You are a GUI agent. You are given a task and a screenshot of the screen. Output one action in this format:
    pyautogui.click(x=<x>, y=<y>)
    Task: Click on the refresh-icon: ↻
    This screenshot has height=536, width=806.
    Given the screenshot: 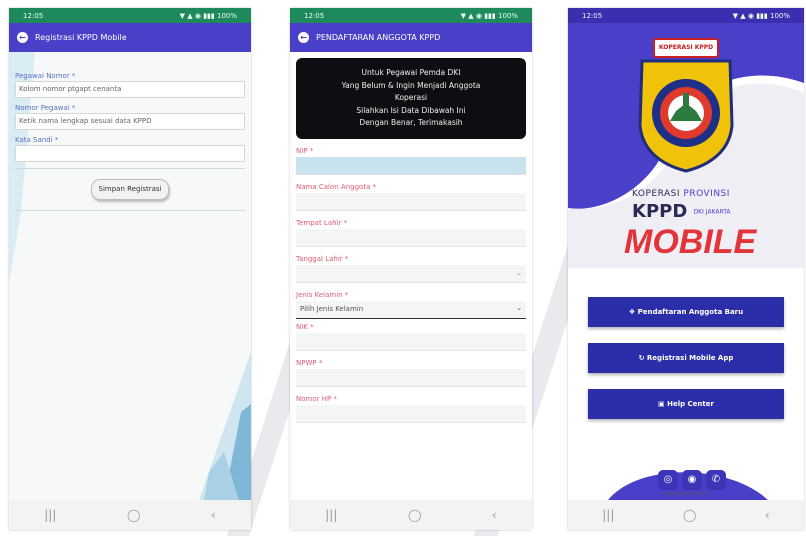 What is the action you would take?
    pyautogui.click(x=642, y=358)
    